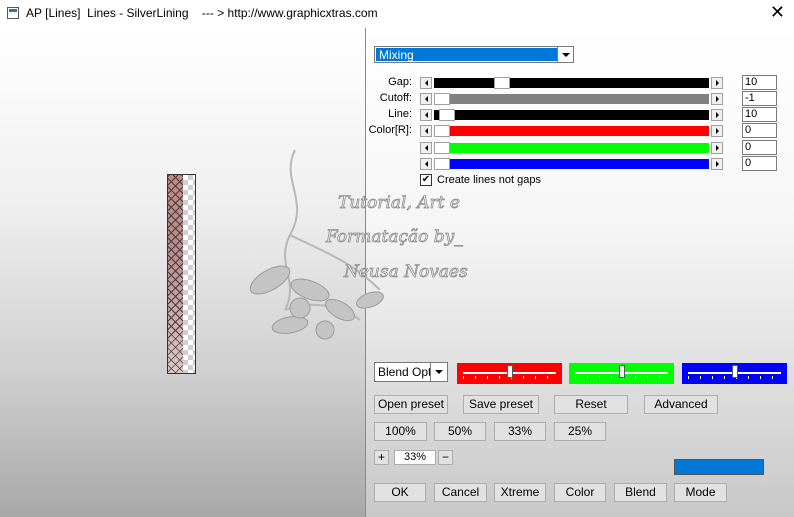  I want to click on slider-label: Cutoff:, so click(395, 98).